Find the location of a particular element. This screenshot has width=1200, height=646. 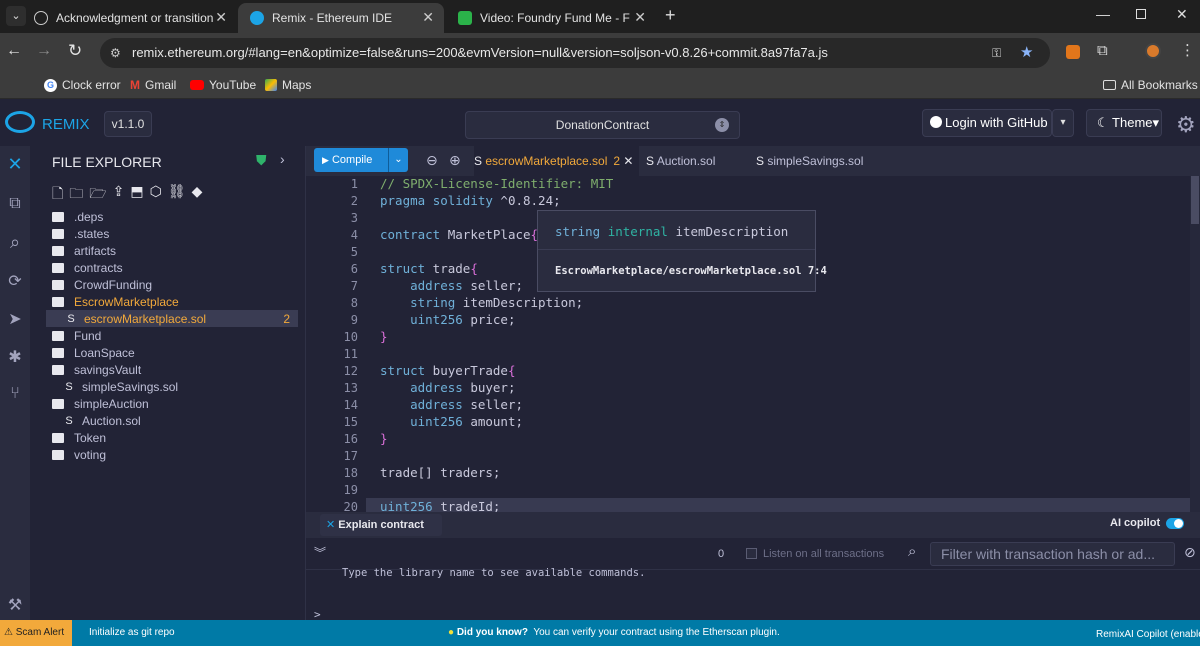

upload-folder-icon: ⬒ is located at coordinates (136, 195).